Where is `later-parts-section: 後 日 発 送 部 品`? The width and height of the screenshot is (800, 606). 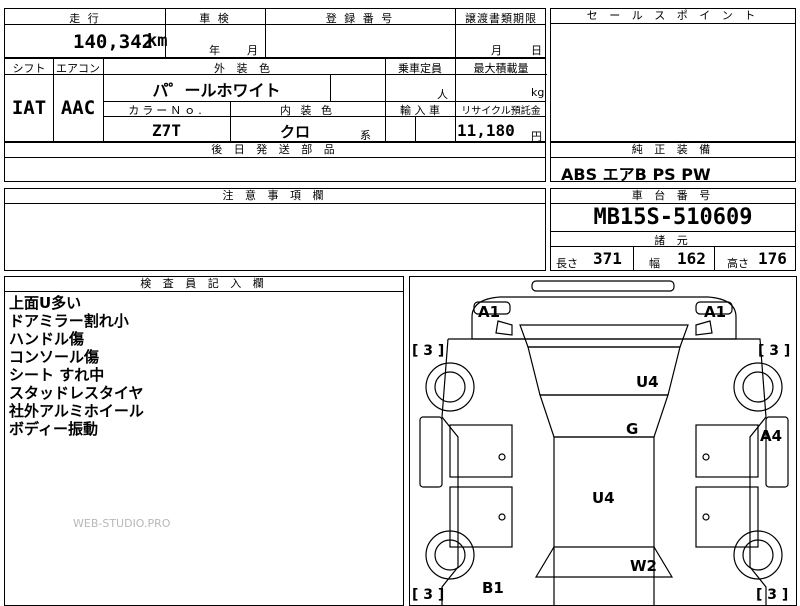
later-parts-section: 後 日 発 送 部 品 is located at coordinates (275, 162).